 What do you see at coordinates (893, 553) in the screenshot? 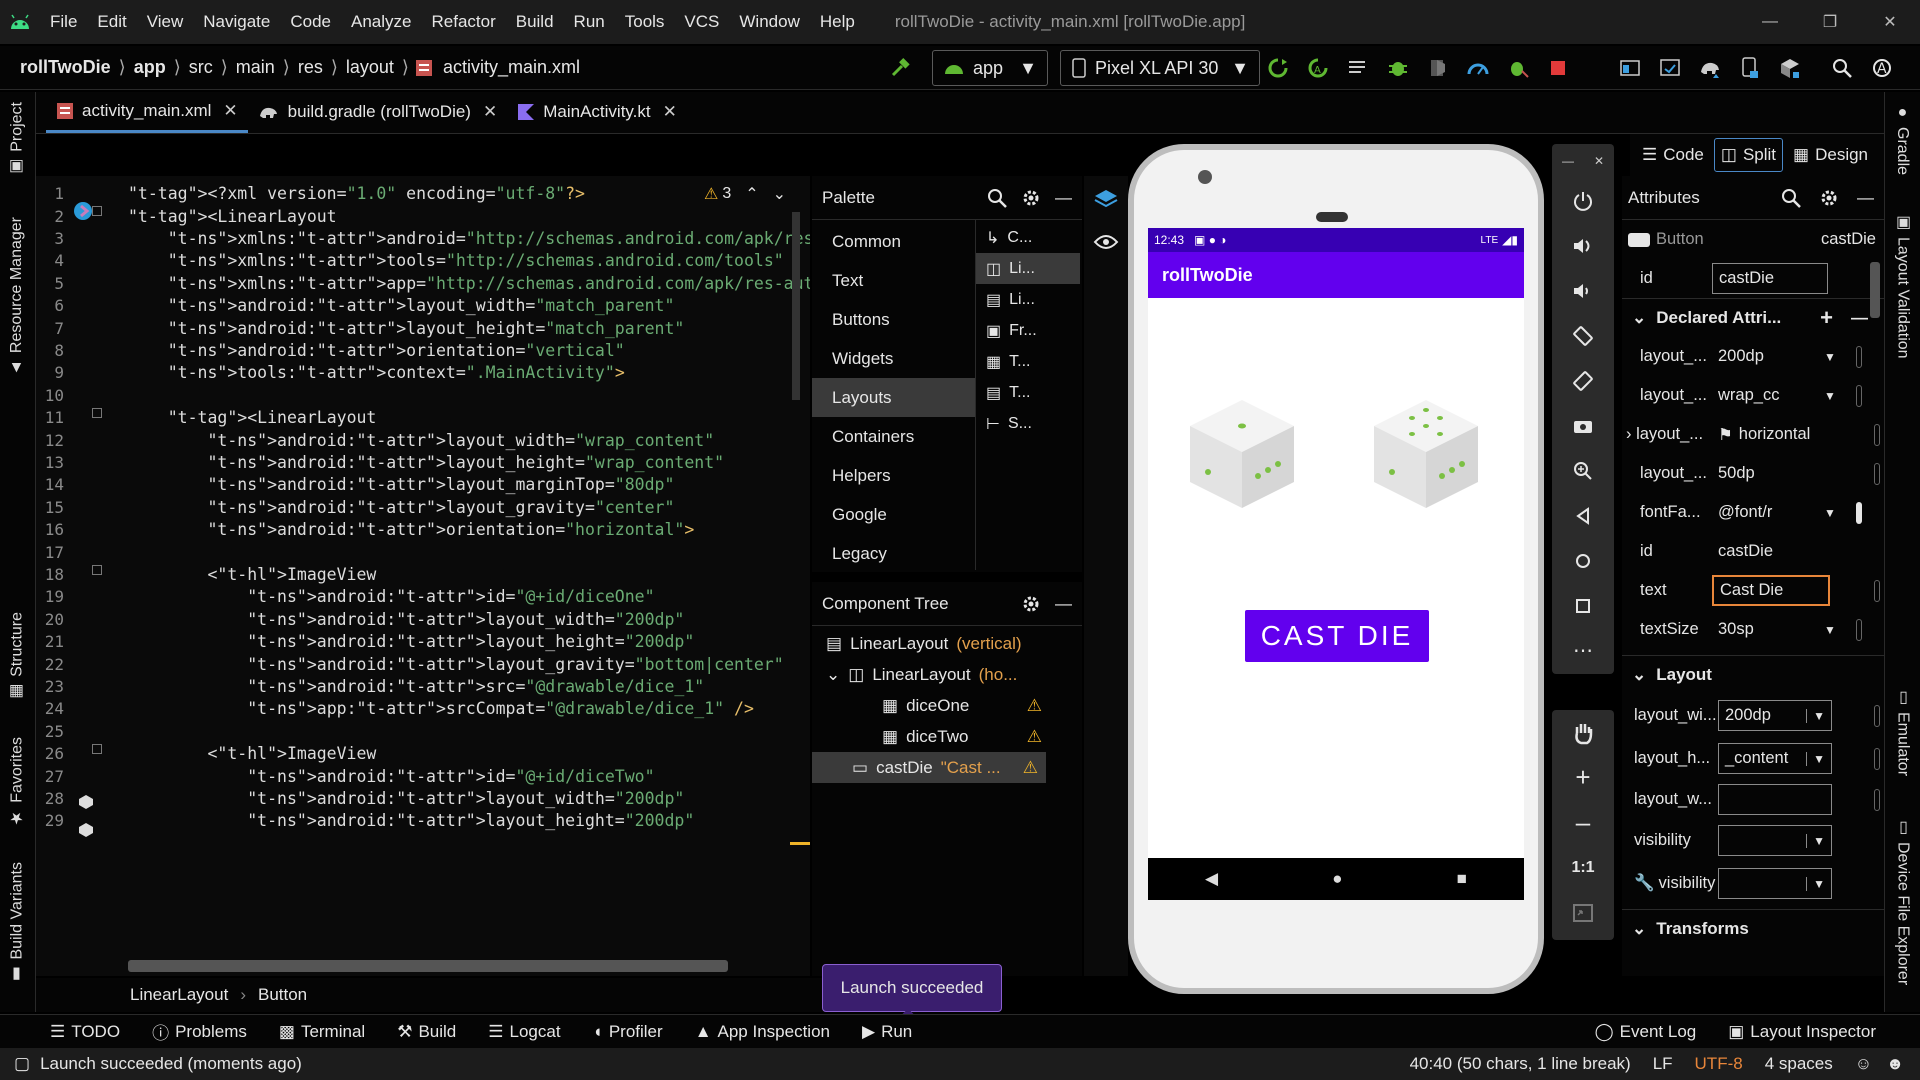
I see `palette-cat-legacy: Legacy` at bounding box center [893, 553].